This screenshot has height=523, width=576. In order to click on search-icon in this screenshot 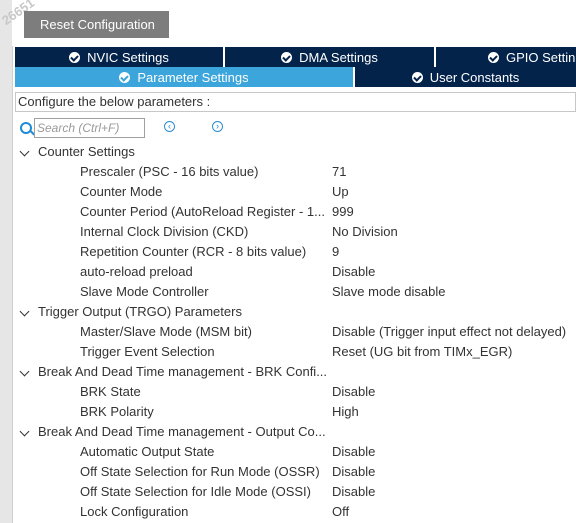, I will do `click(26, 128)`.